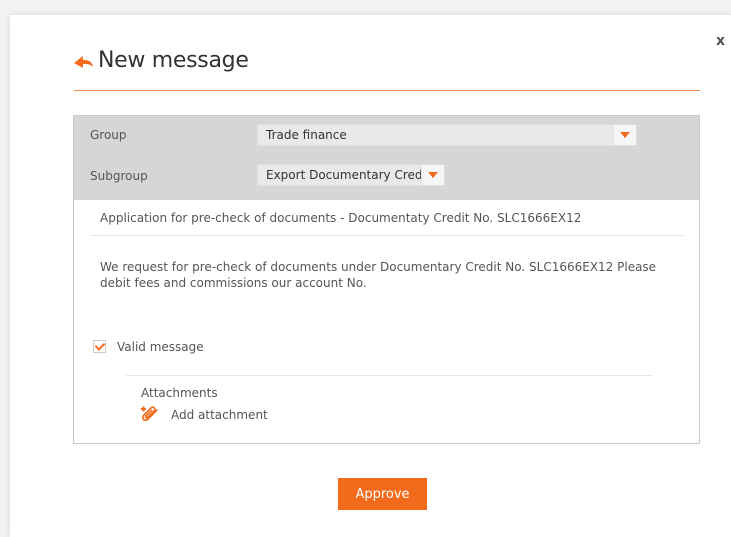 The width and height of the screenshot is (731, 537). Describe the element at coordinates (99, 346) in the screenshot. I see `valid-message-checkbox` at that location.